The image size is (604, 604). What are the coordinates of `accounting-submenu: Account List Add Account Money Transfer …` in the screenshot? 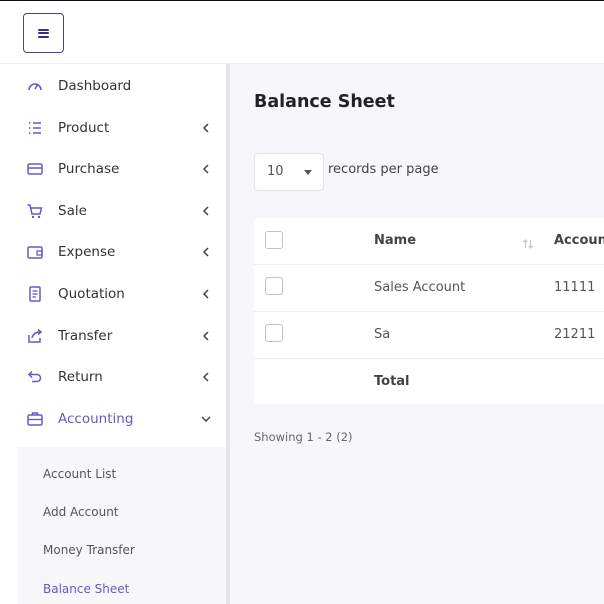 It's located at (122, 525).